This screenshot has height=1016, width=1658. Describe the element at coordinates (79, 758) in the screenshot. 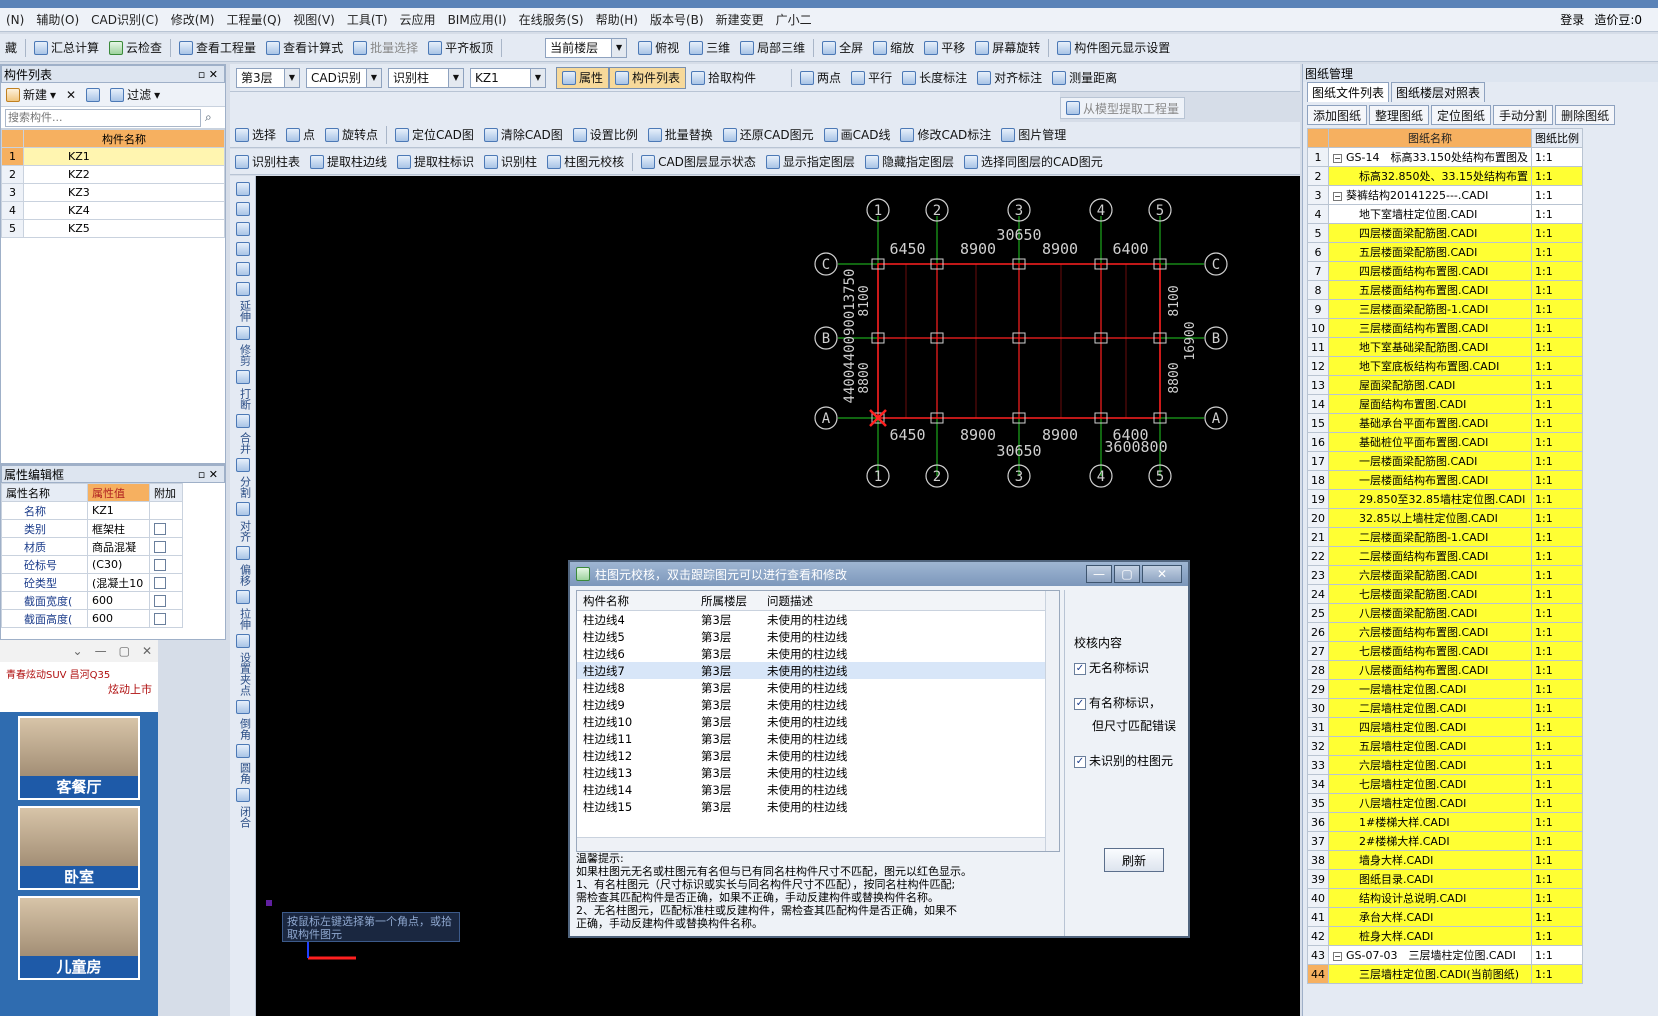

I see `ad-room-tile: 客餐厅` at that location.